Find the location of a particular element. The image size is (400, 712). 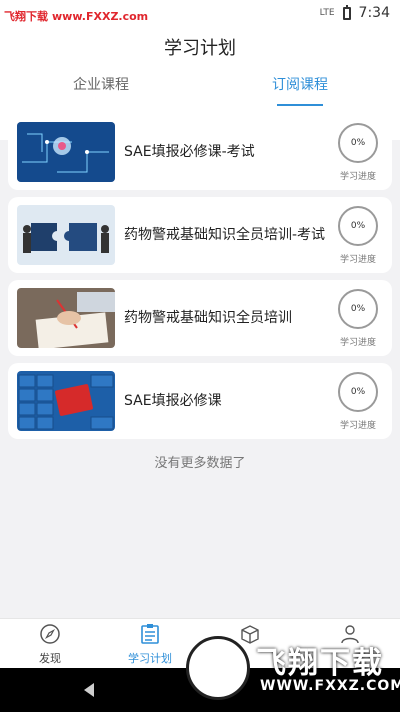

watermark-logo: 飞翔下载 WWW.FXXZ.COM is located at coordinates (291, 672).